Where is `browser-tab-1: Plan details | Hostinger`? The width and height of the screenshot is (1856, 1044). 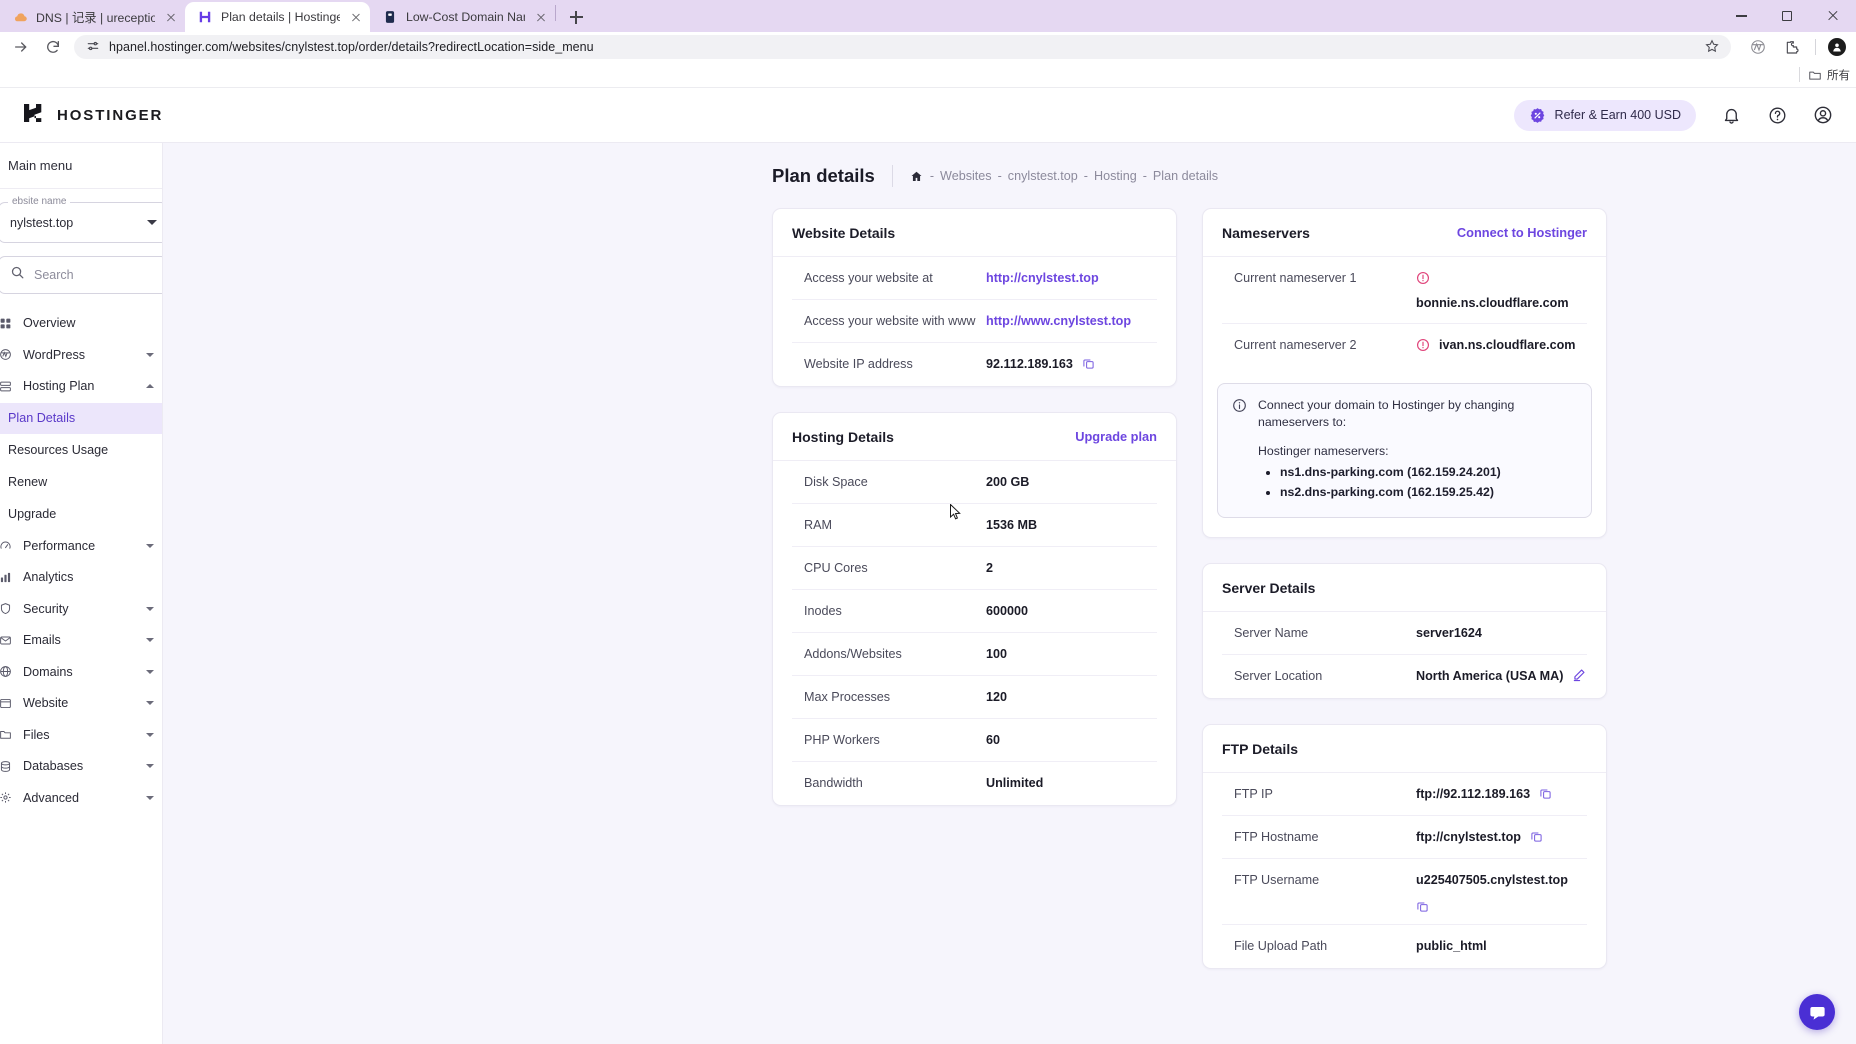
browser-tab-1: Plan details | Hostinger is located at coordinates (277, 17).